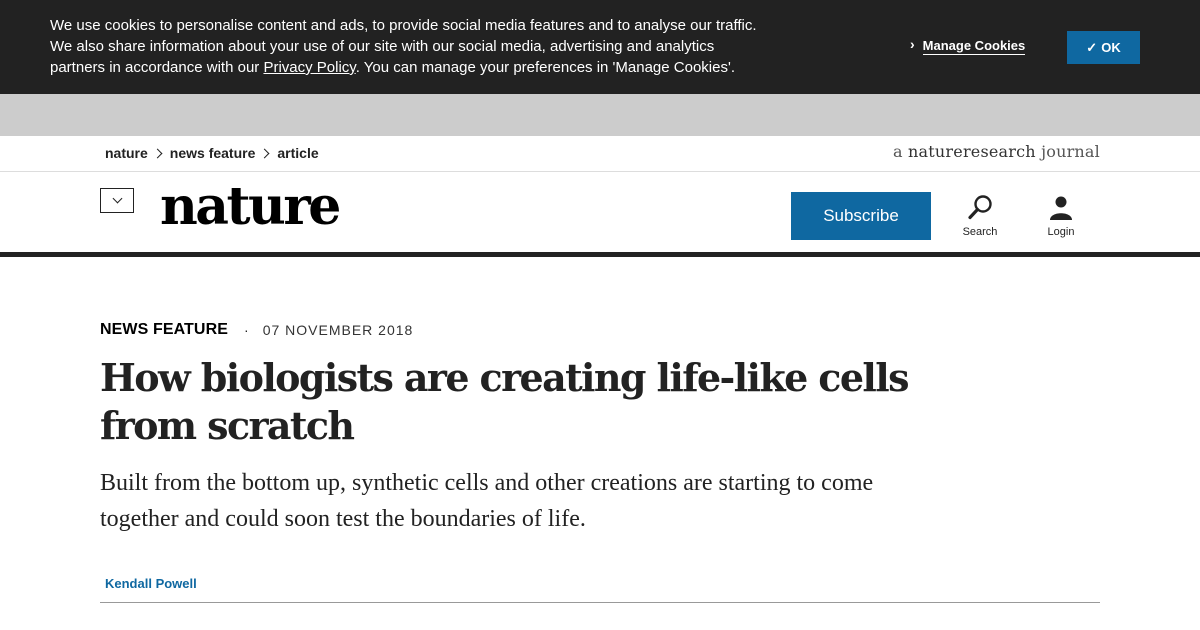  Describe the element at coordinates (972, 151) in the screenshot. I see `journal-tag-brand: natureresearch` at that location.